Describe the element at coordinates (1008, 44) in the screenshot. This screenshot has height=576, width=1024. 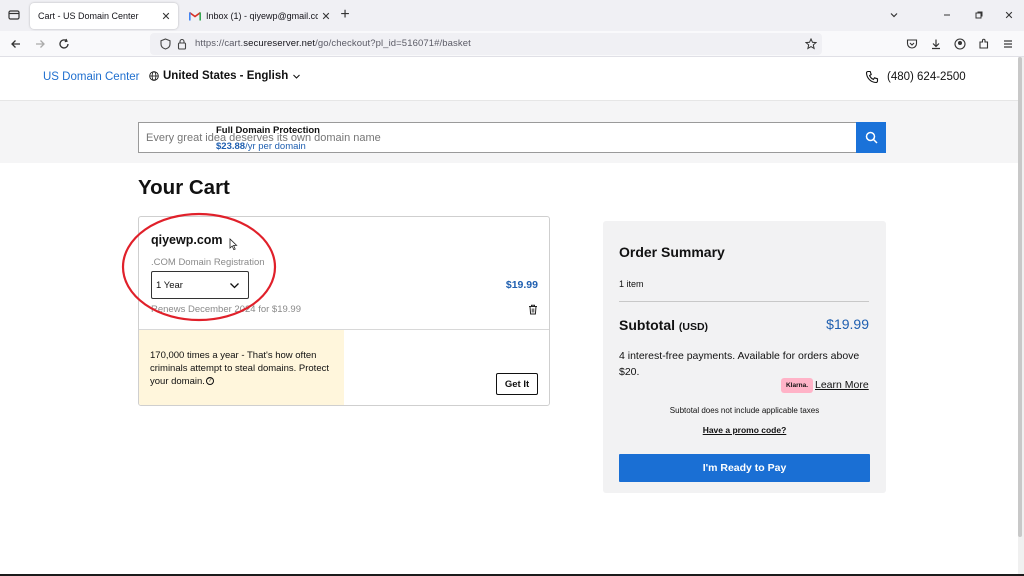
I see `menu-icon` at that location.